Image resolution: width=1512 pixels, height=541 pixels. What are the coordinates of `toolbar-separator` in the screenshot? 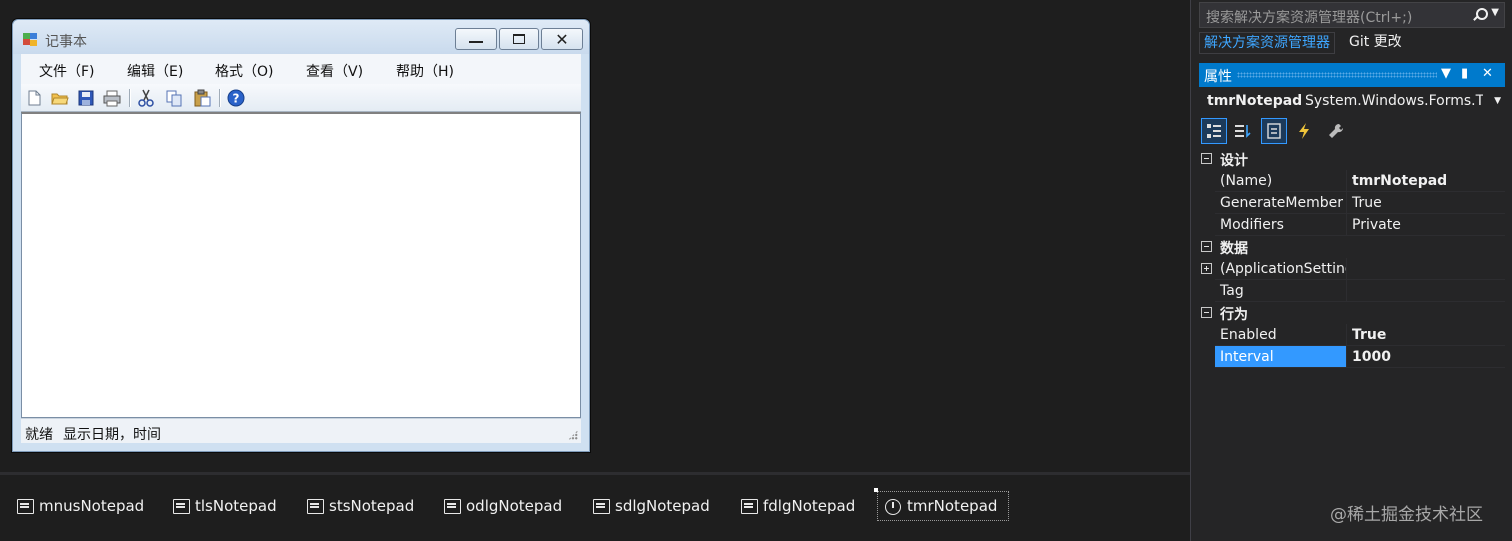 It's located at (219, 98).